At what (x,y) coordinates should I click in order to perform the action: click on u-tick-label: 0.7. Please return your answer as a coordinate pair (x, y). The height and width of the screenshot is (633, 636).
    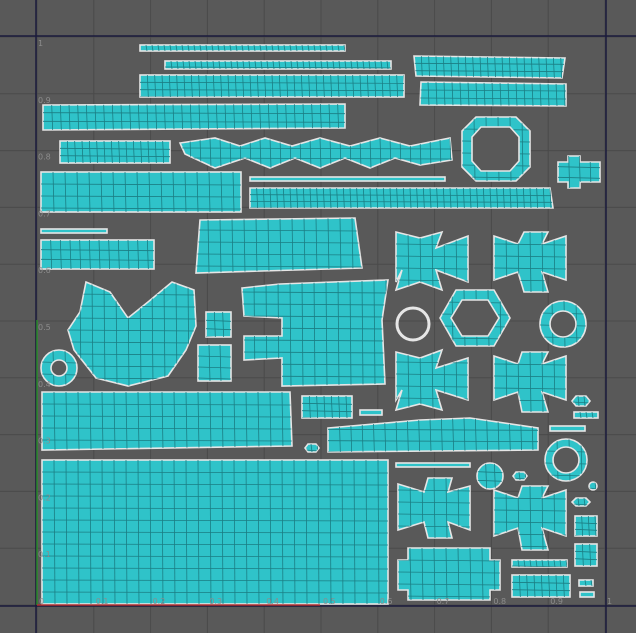
    Looking at the image, I should click on (443, 601).